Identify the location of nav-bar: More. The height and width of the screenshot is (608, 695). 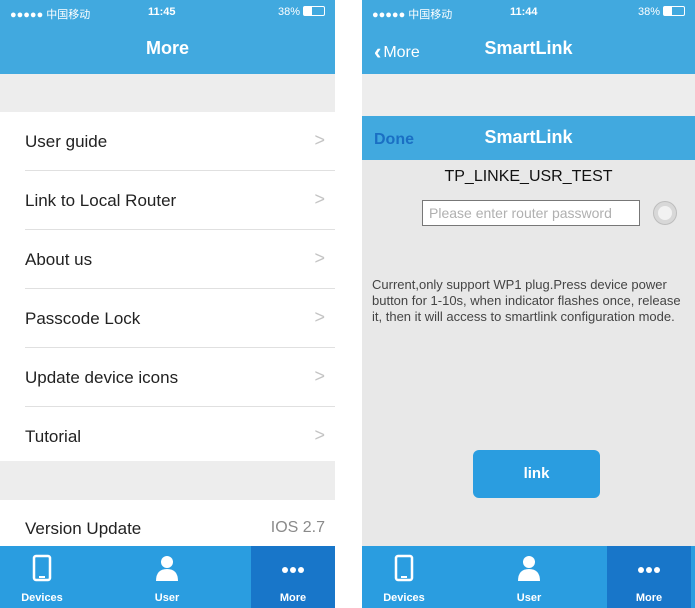
(167, 49).